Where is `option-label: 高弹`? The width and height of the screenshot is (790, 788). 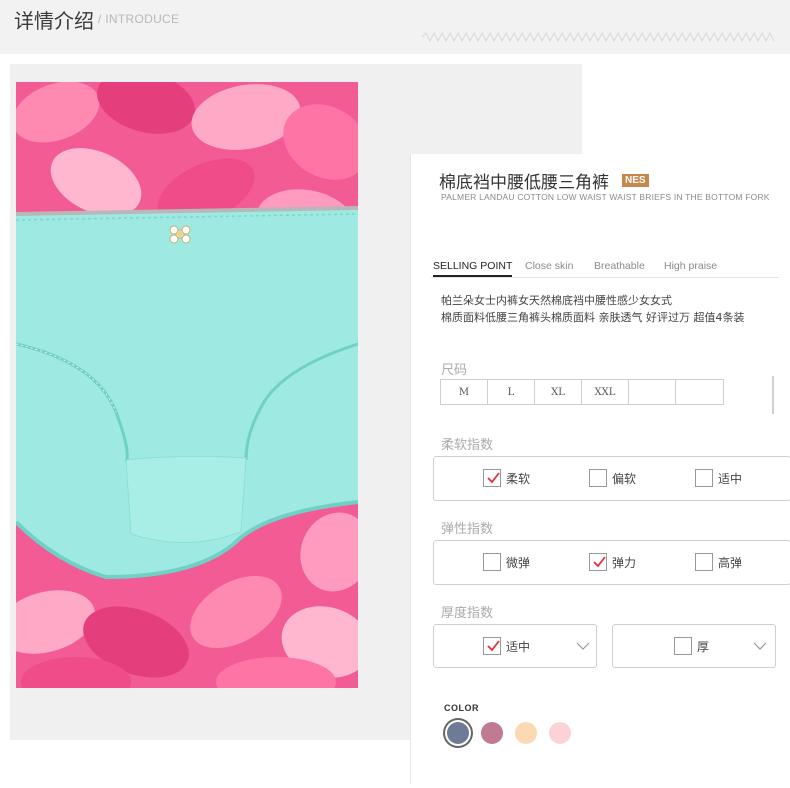 option-label: 高弹 is located at coordinates (730, 562).